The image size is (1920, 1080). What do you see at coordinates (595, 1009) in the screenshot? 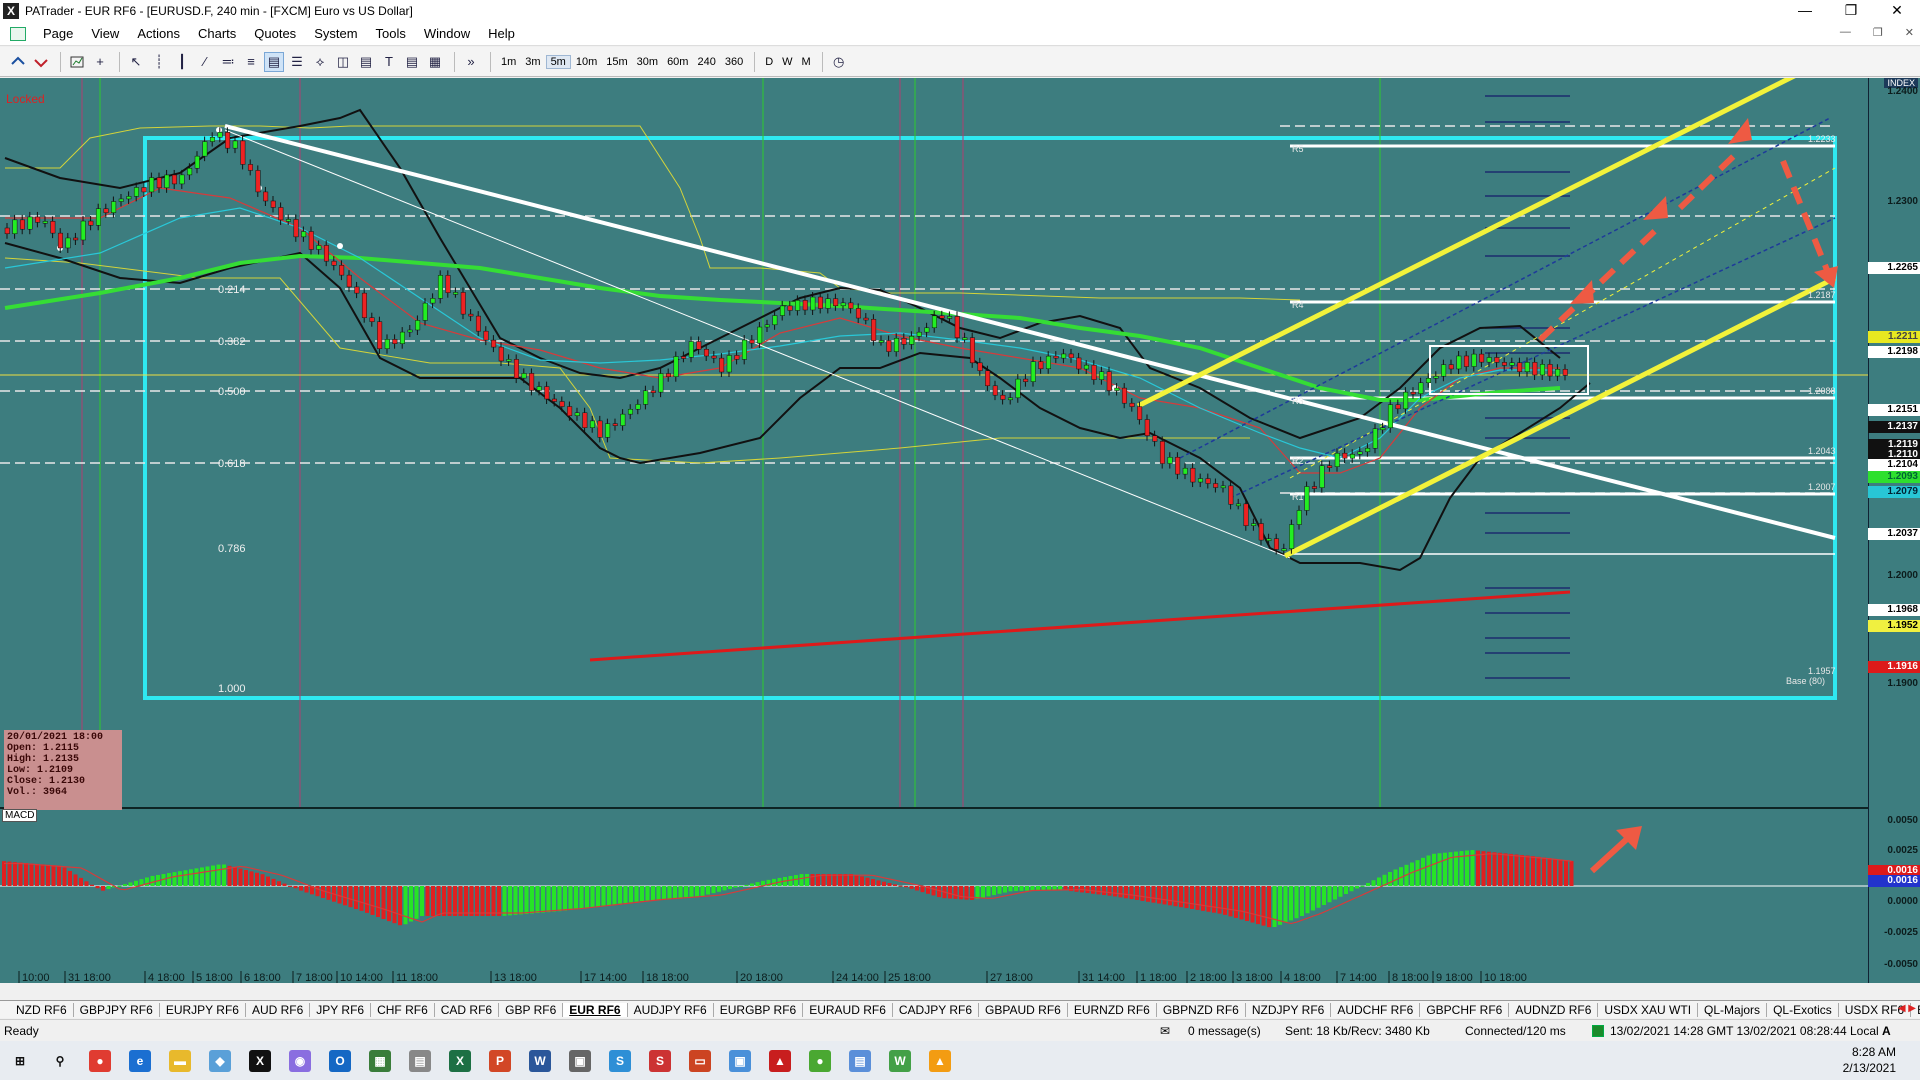
I see `symbol-tab: EUR RF6` at bounding box center [595, 1009].